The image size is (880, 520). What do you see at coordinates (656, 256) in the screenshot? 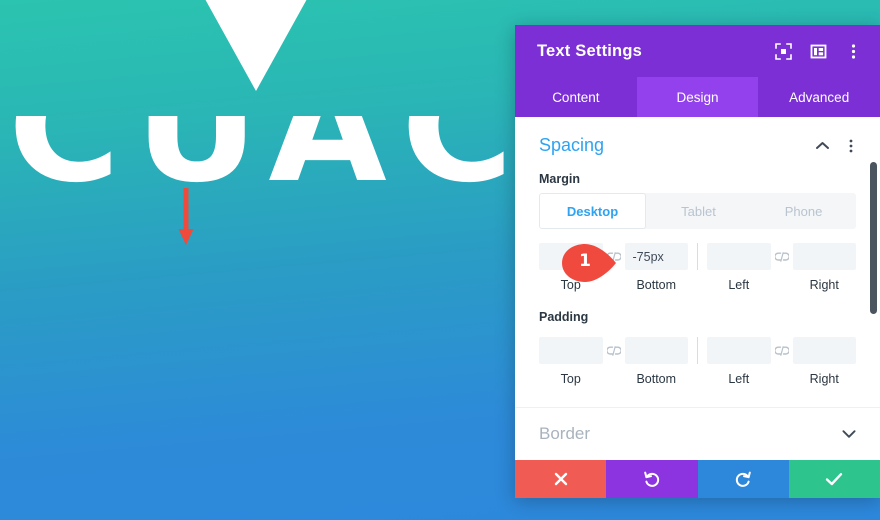
I see `margin-bottom-input` at bounding box center [656, 256].